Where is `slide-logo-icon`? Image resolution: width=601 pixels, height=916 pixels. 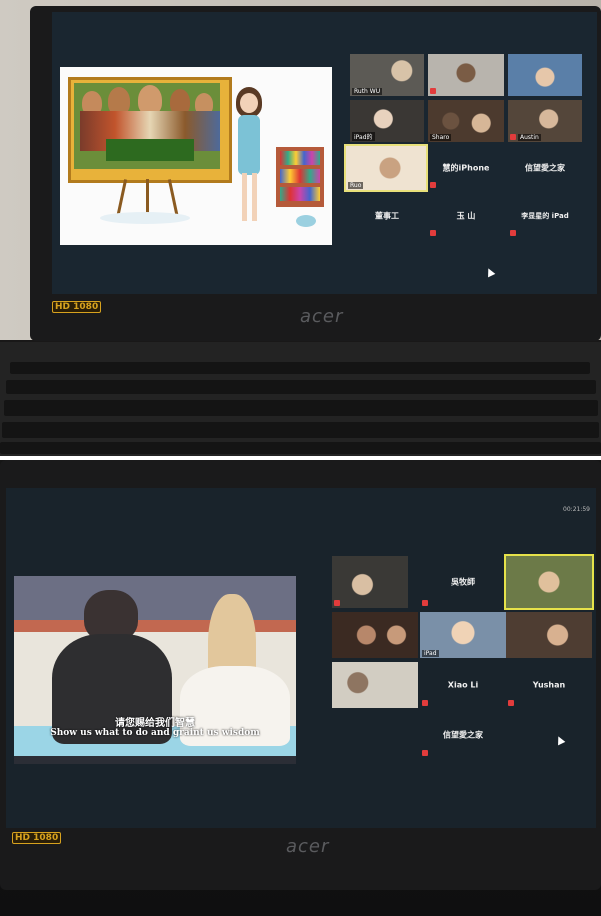 slide-logo-icon is located at coordinates (306, 221).